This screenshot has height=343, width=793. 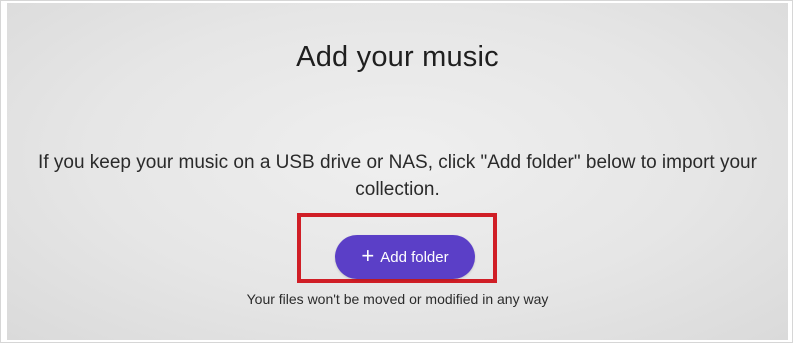 What do you see at coordinates (397, 57) in the screenshot?
I see `page-title: Add your music` at bounding box center [397, 57].